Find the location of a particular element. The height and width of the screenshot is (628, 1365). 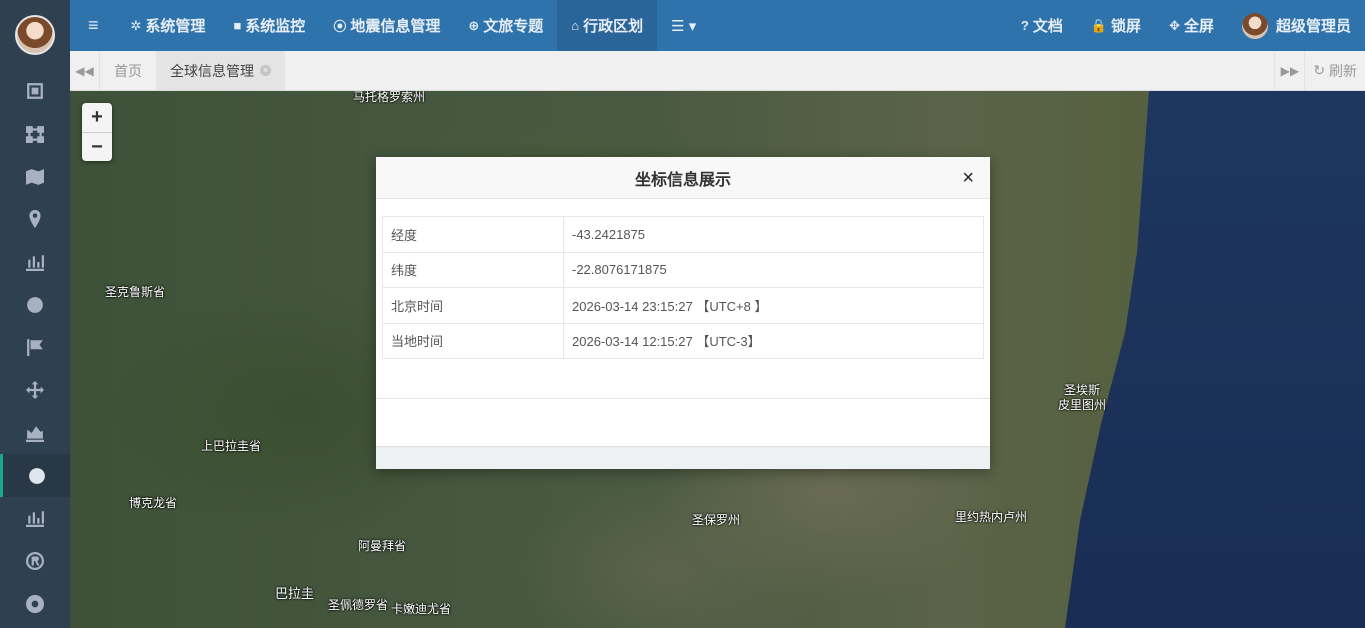

map-label: 阿曼拜省 is located at coordinates (382, 546).